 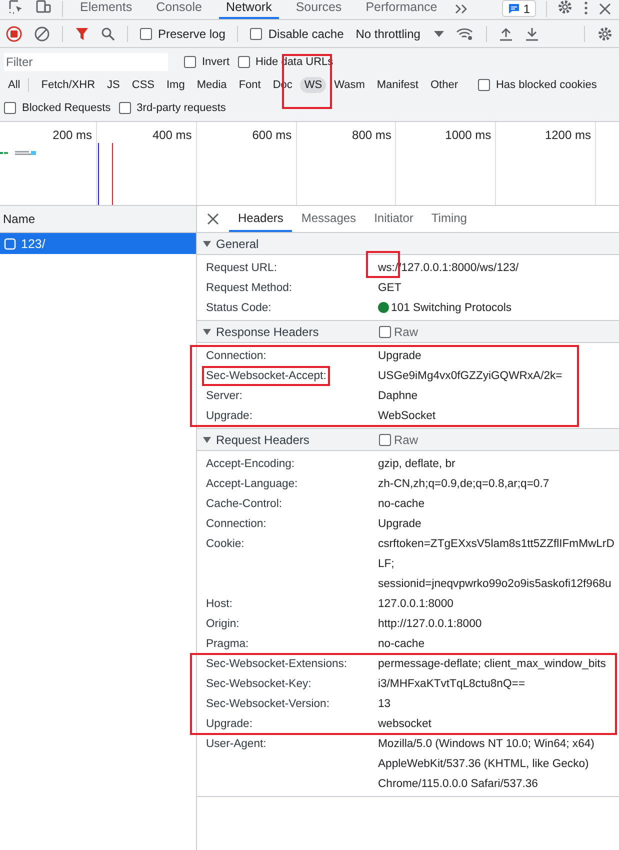 What do you see at coordinates (227, 644) in the screenshot?
I see `header-name: Pragma:` at bounding box center [227, 644].